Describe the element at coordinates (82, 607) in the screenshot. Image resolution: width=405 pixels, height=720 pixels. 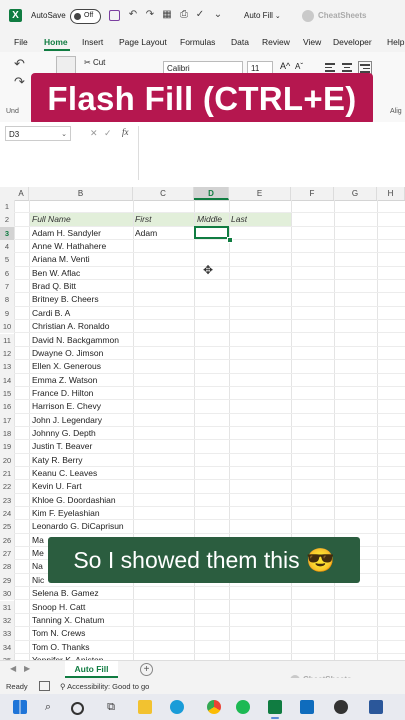
I see `full-name-cell: Snoop H. Catt` at that location.